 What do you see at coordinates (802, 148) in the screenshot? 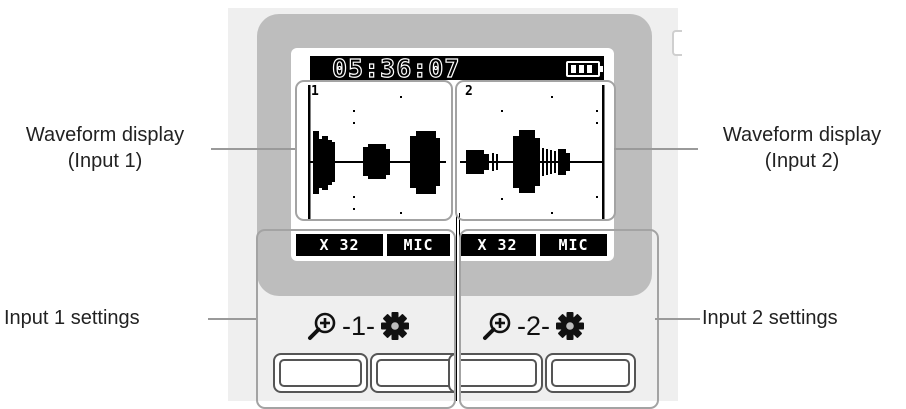
I see `label-waveform-display-input-2: Waveform display (Input 2)` at bounding box center [802, 148].